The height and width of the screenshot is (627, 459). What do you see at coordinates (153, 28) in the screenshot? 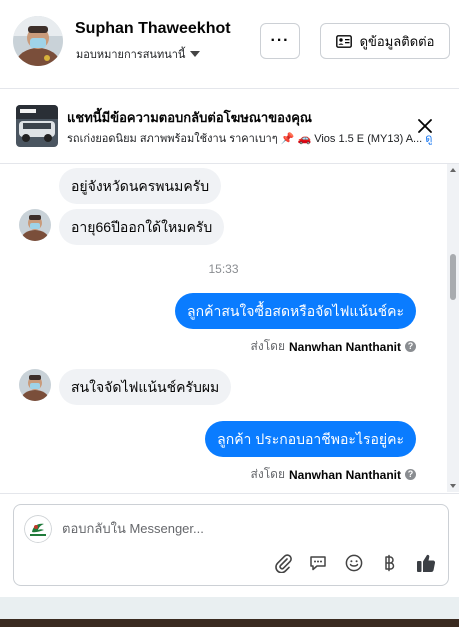
I see `customer-name: Suphan Thaweekhot` at bounding box center [153, 28].